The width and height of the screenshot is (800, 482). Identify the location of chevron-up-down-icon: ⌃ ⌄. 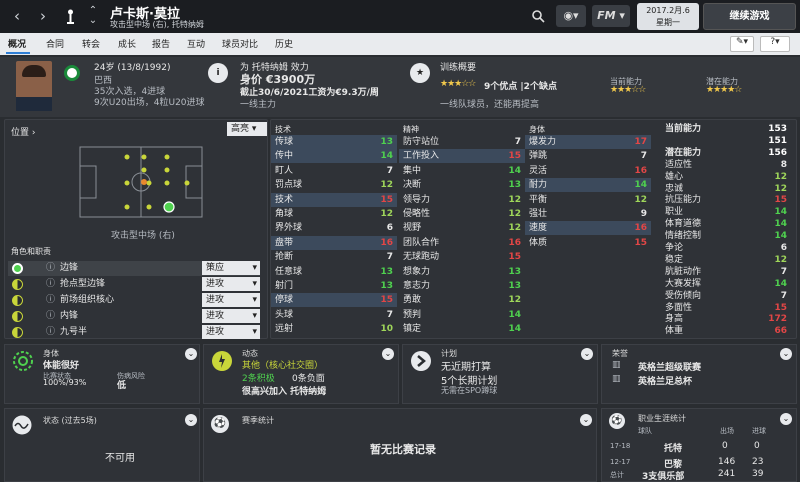
(93, 16).